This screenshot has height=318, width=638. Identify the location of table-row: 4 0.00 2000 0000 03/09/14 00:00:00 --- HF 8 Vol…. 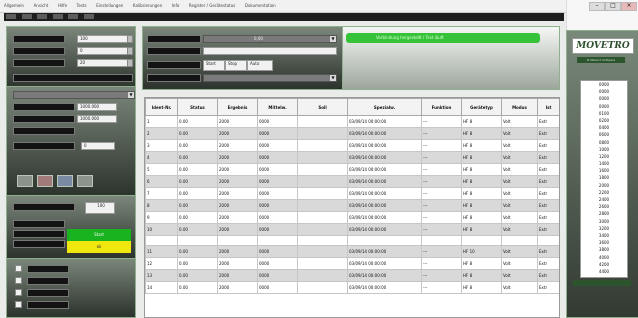
(352, 157).